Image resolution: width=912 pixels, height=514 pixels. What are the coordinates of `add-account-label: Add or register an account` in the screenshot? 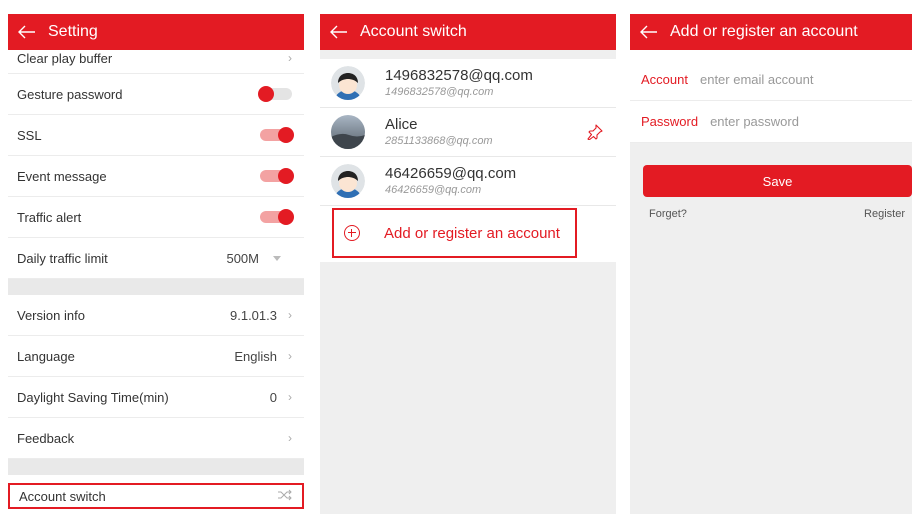 It's located at (472, 233).